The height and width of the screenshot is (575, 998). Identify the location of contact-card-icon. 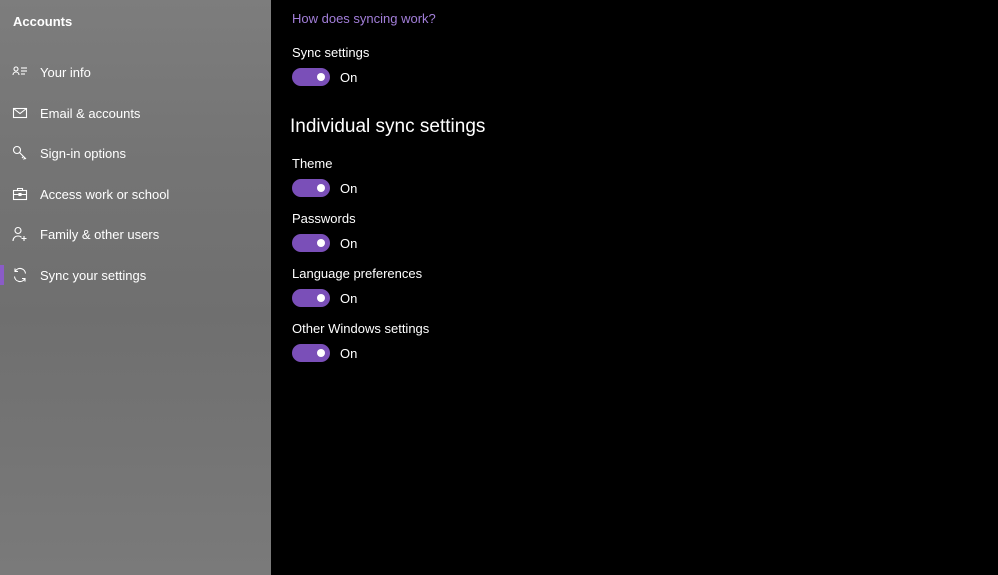
(20, 72).